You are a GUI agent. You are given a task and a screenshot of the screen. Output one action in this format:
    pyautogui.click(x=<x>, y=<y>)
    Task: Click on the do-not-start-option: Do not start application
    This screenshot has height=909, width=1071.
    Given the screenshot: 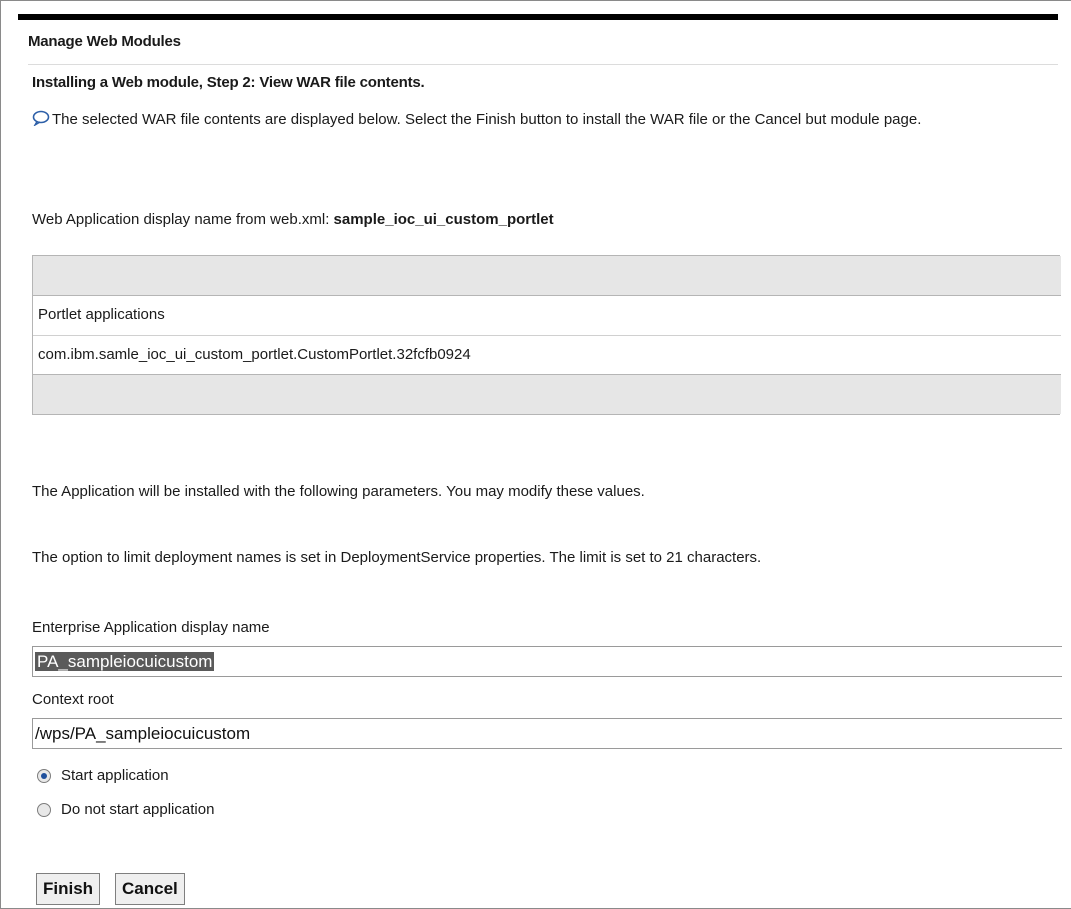 What is the action you would take?
    pyautogui.click(x=125, y=809)
    